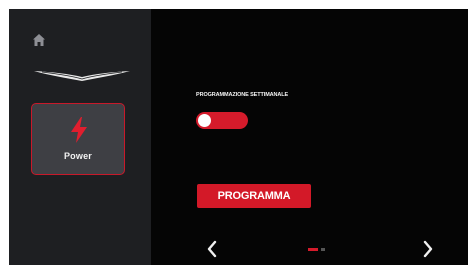 The width and height of the screenshot is (473, 265). What do you see at coordinates (242, 95) in the screenshot?
I see `weekly-schedule-label: PROGRAMMAZIONE SETTIMANALE` at bounding box center [242, 95].